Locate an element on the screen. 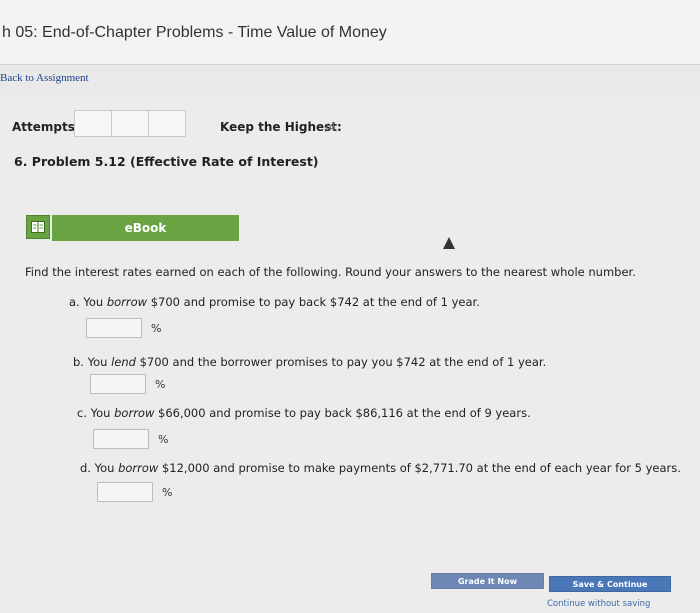  question-c-emphasis: borrow is located at coordinates (134, 413).